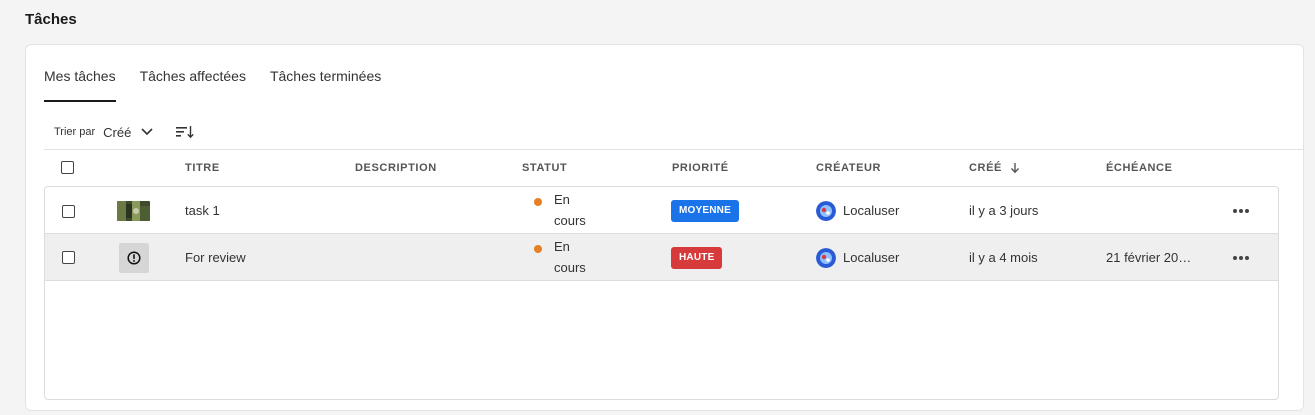 The height and width of the screenshot is (415, 1315). I want to click on alert-icon, so click(134, 257).